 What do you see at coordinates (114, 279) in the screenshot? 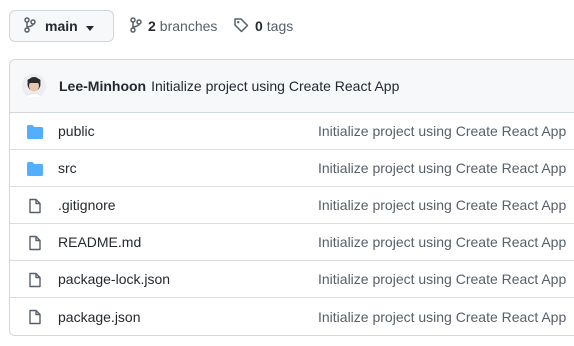
I see `file-name: package-lock.json` at bounding box center [114, 279].